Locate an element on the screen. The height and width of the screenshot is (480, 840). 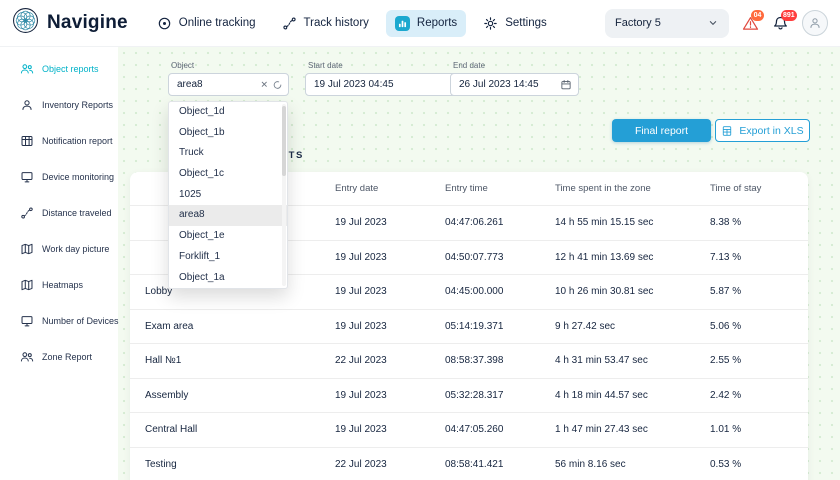
calendar-icon is located at coordinates (566, 85).